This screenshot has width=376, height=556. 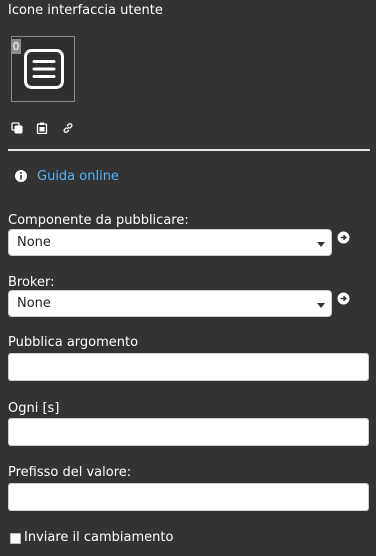 What do you see at coordinates (170, 242) in the screenshot?
I see `component-select: None` at bounding box center [170, 242].